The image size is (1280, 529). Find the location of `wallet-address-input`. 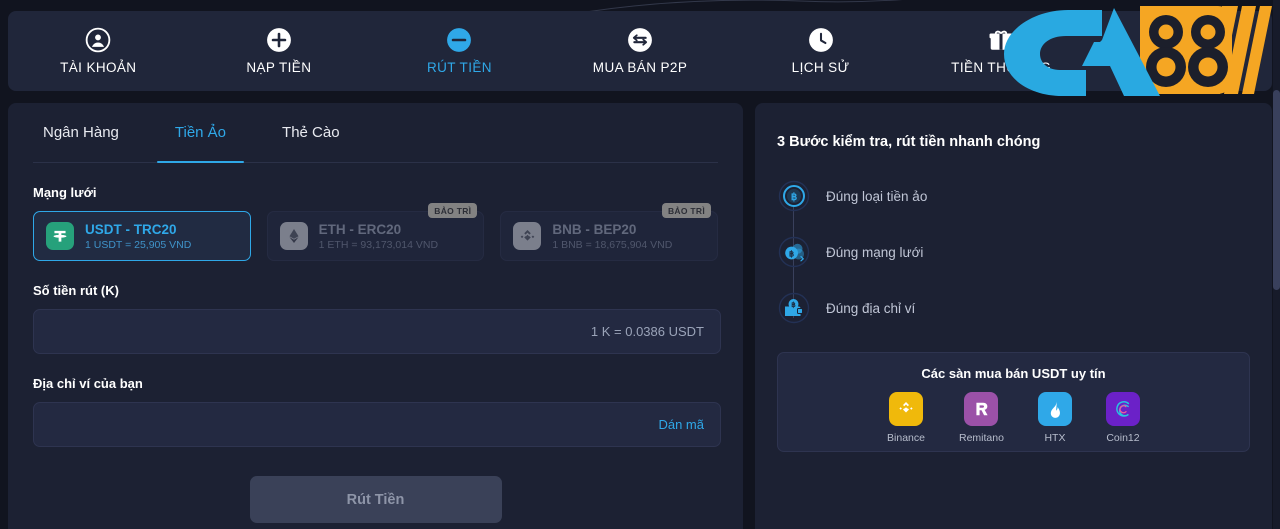

wallet-address-input is located at coordinates (354, 424).